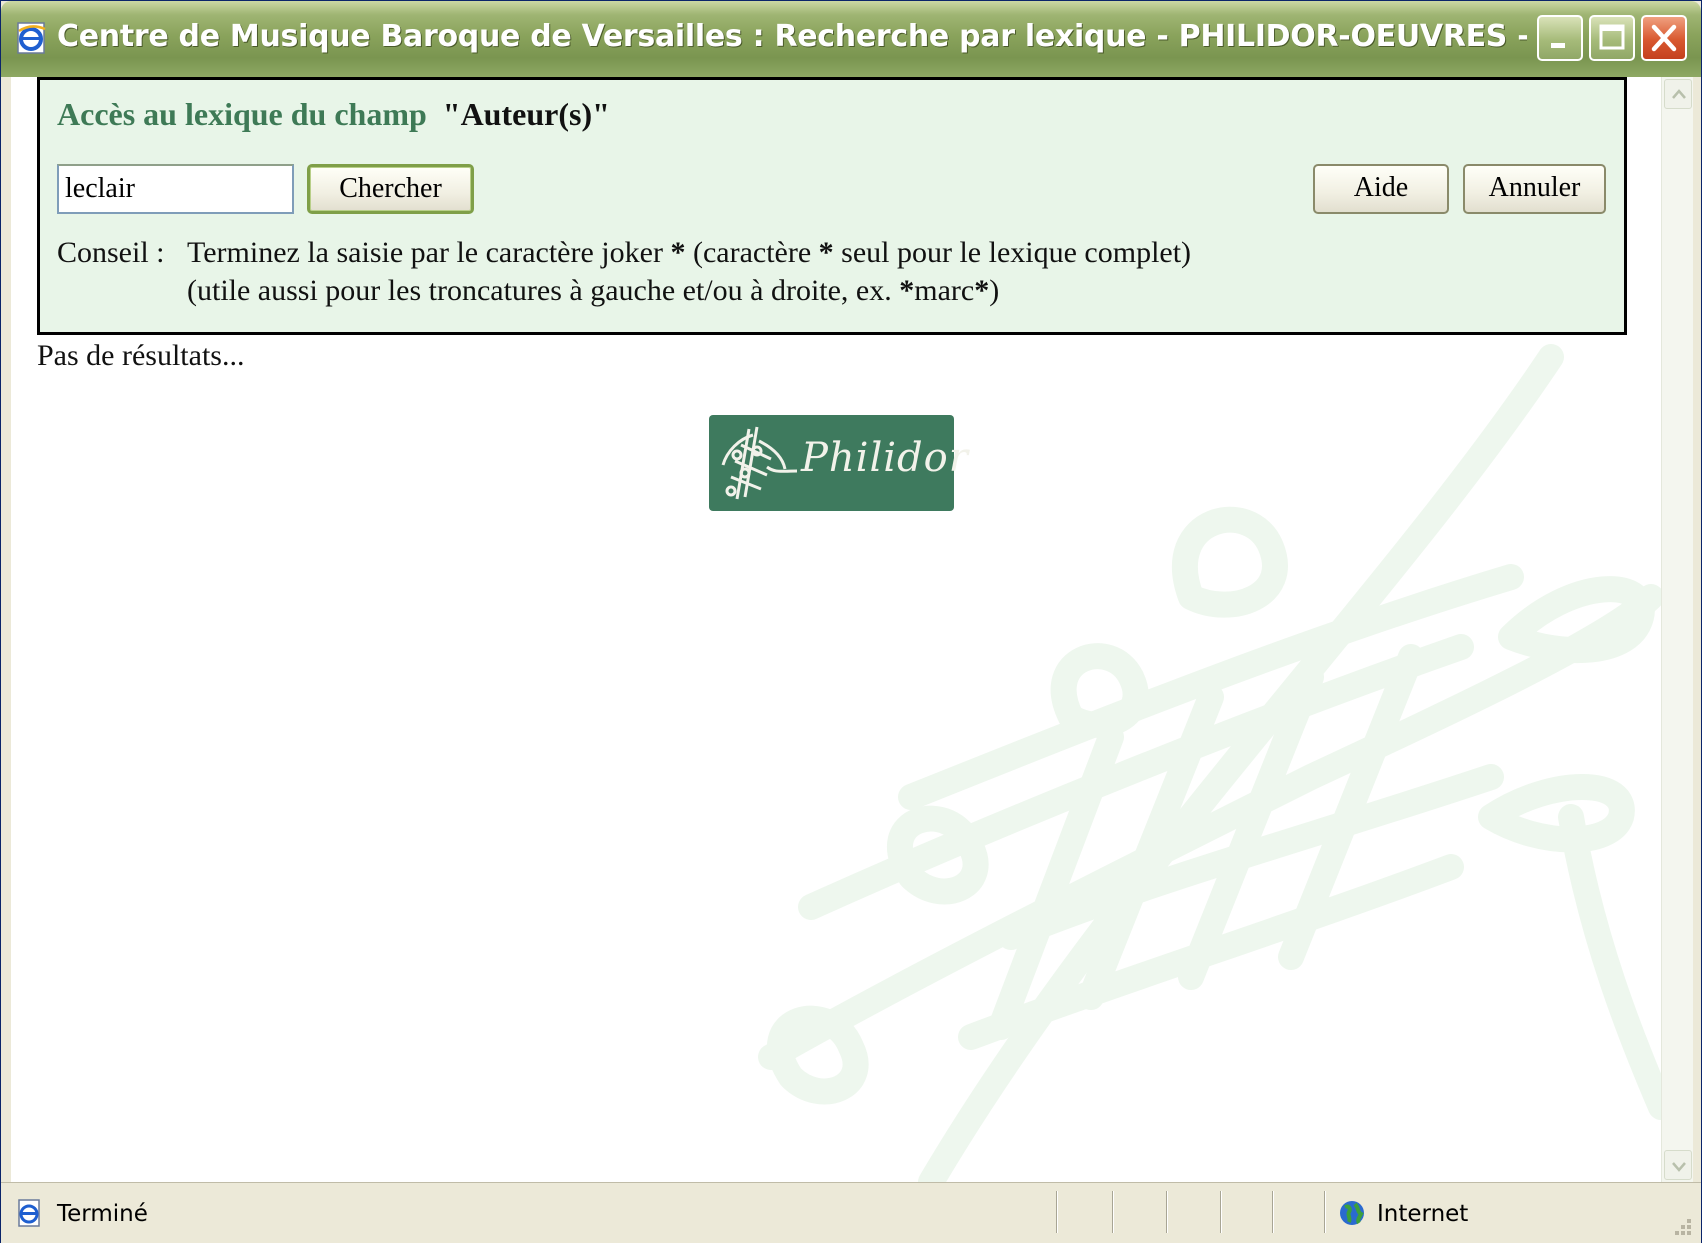 This screenshot has width=1702, height=1243. What do you see at coordinates (994, 290) in the screenshot?
I see `tip-text: )` at bounding box center [994, 290].